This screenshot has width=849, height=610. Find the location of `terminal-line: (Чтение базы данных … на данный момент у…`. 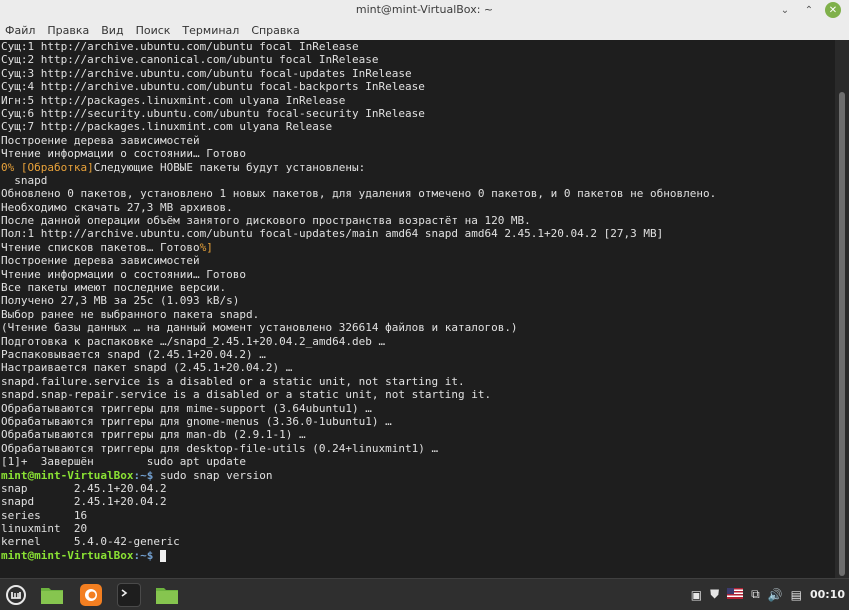

terminal-line: (Чтение базы данных … на данный момент у… is located at coordinates (259, 328).